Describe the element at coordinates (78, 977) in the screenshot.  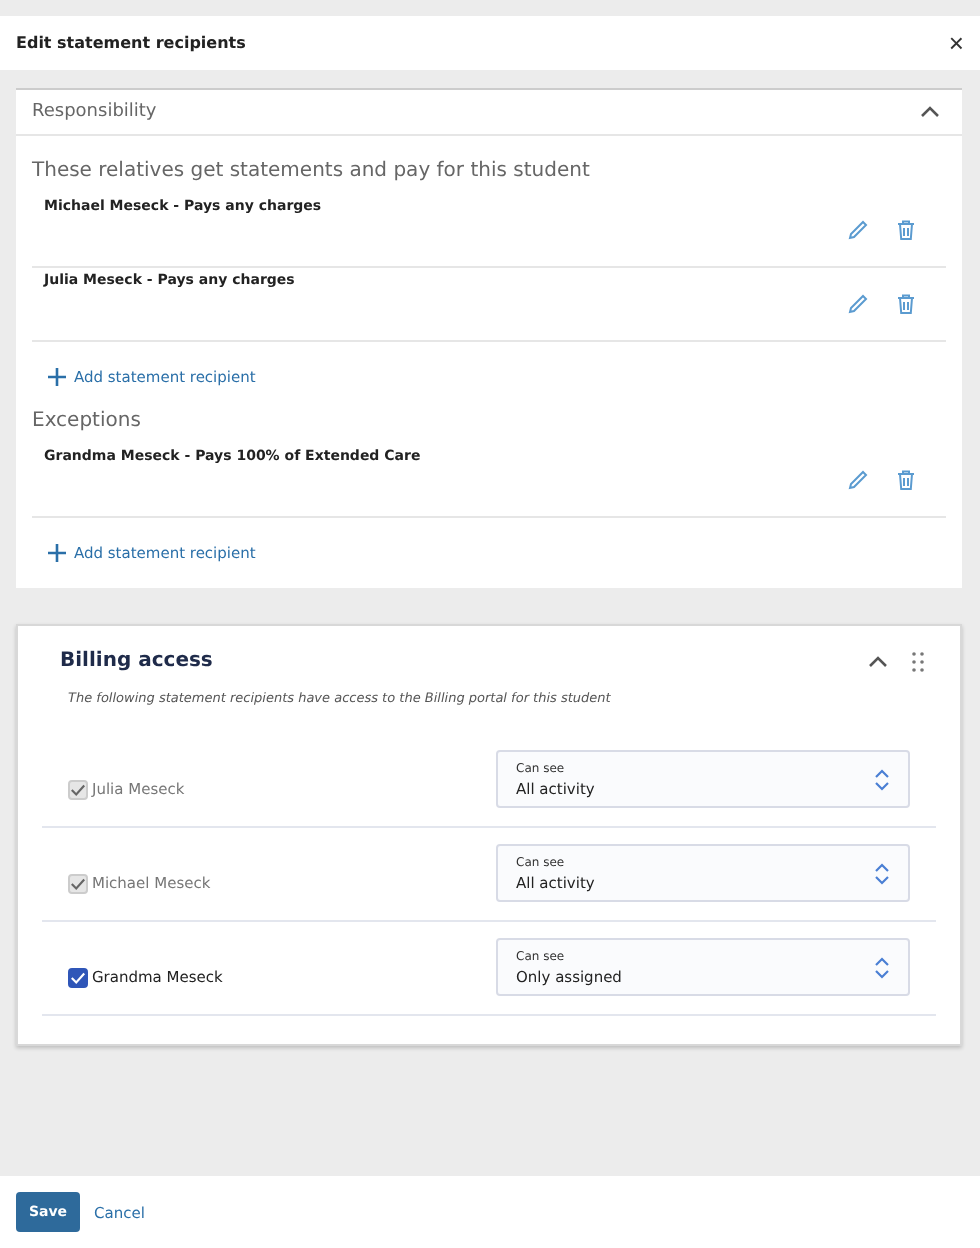
I see `checkbox` at that location.